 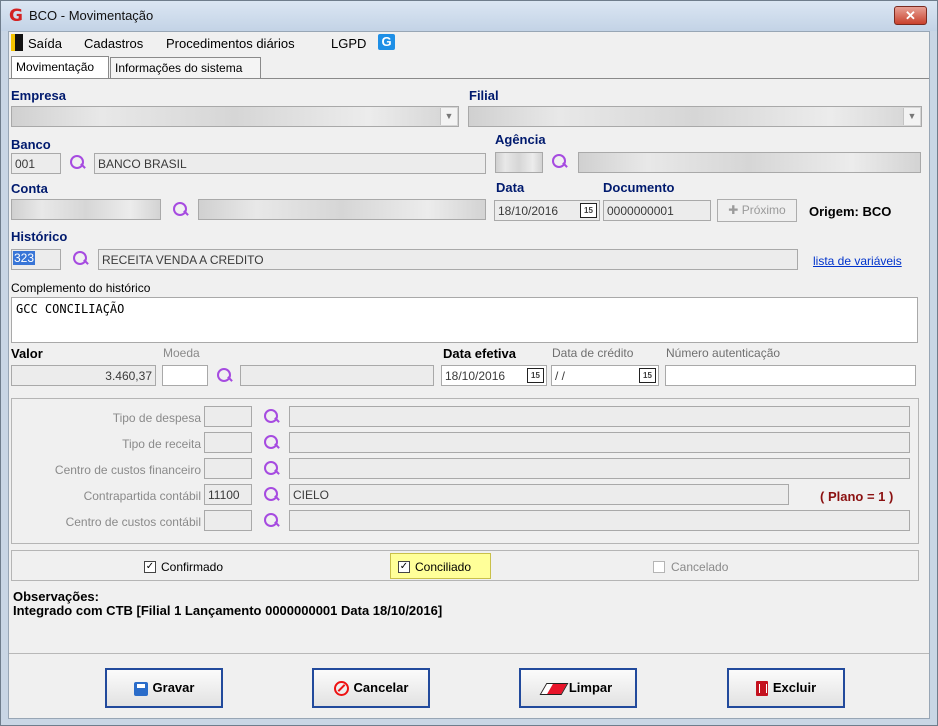 What do you see at coordinates (29, 188) in the screenshot?
I see `conta-label: Conta` at bounding box center [29, 188].